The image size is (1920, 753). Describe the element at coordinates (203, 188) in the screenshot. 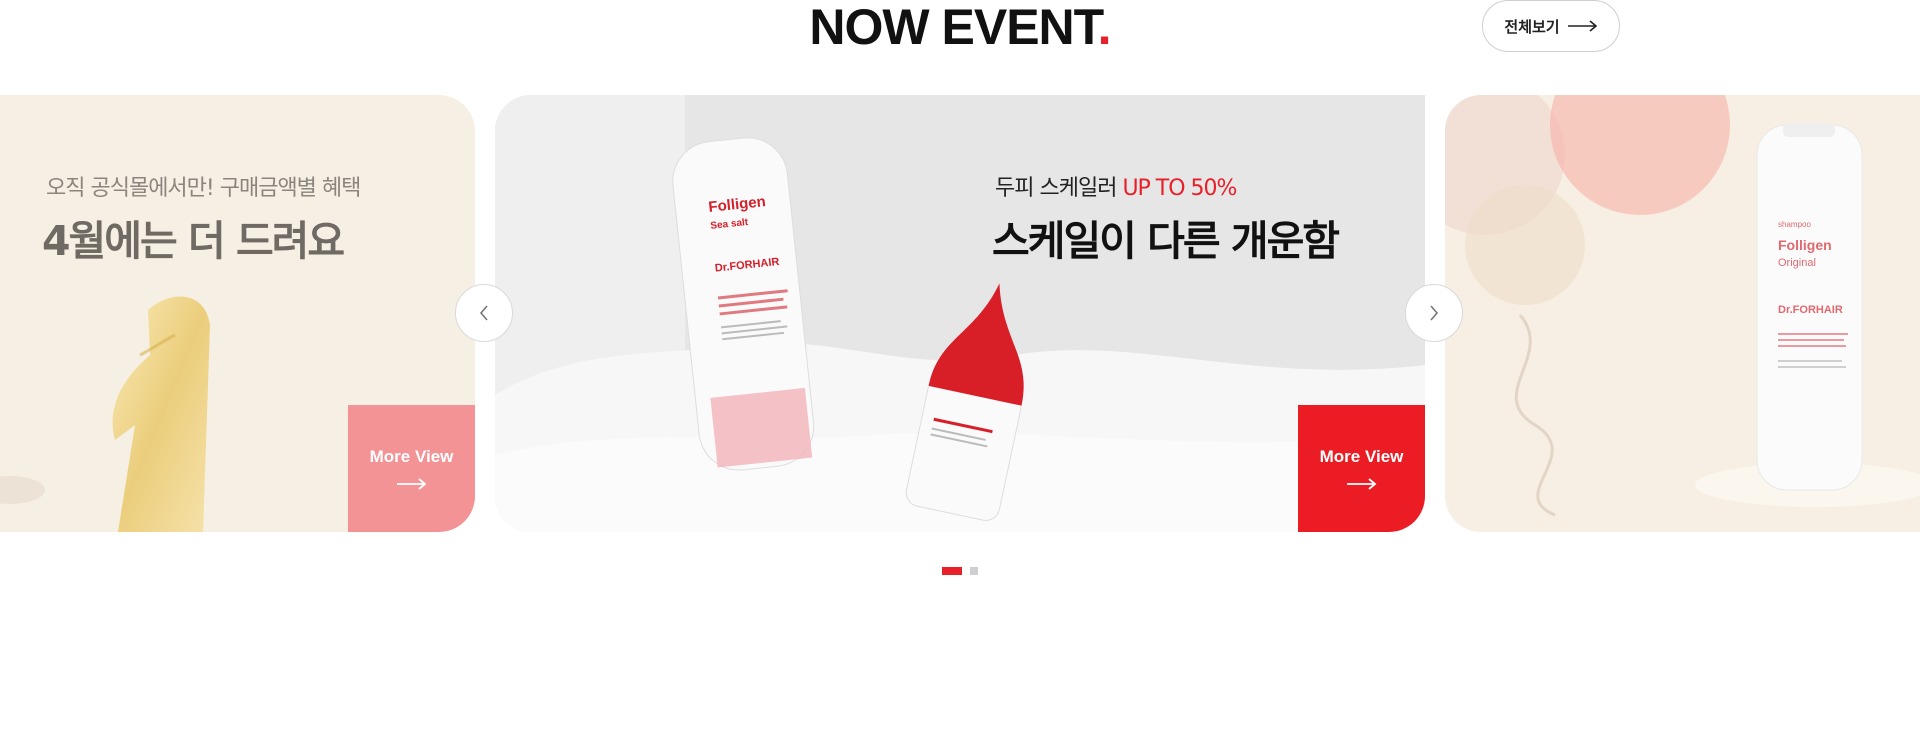

I see `slide-subtitle: 오직 공식몰에서만! 구매금액별 혜택` at that location.